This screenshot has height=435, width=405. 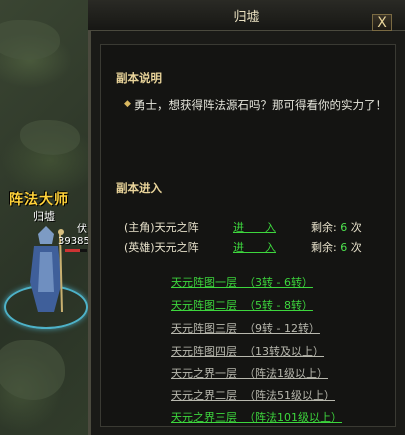 I want to click on entry-row-label: (英雄)天元之阵, so click(x=161, y=247).